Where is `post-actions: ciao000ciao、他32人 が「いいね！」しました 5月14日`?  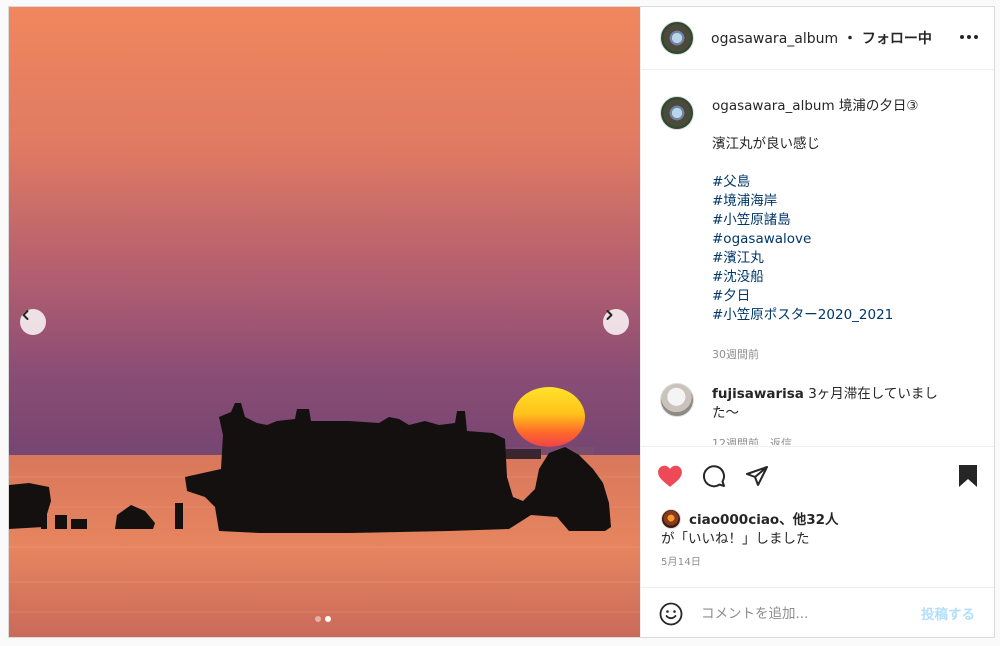
post-actions: ciao000ciao、他32人 が「いいね！」しました 5月14日 is located at coordinates (817, 516).